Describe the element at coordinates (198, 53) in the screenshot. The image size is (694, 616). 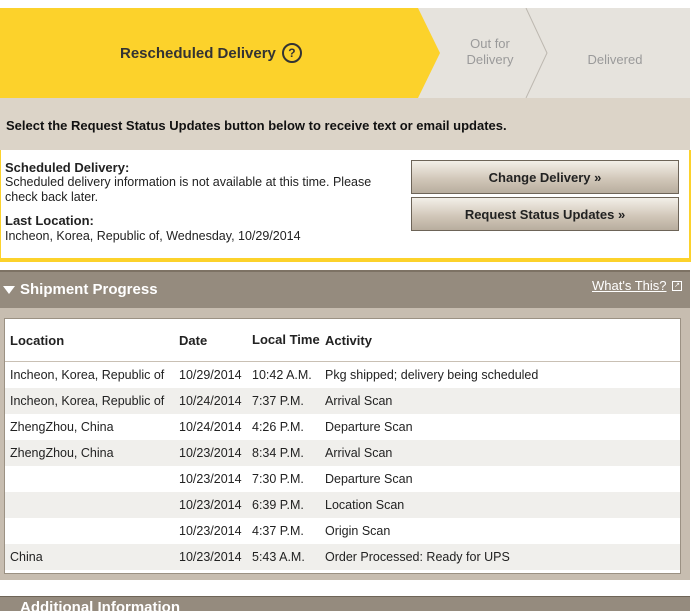
I see `current-step-text: Rescheduled Delivery` at that location.